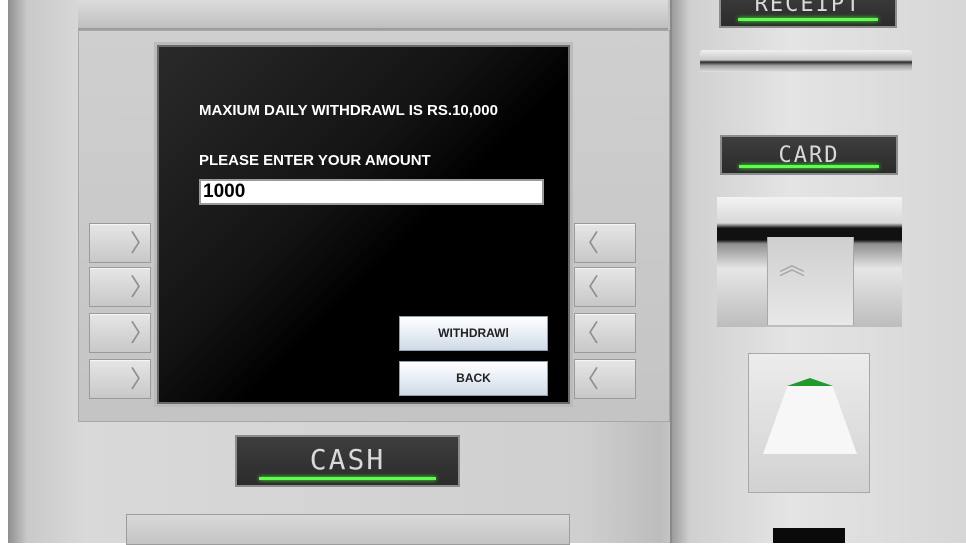 The image size is (966, 545). I want to click on card-slot: ︽, so click(809, 262).